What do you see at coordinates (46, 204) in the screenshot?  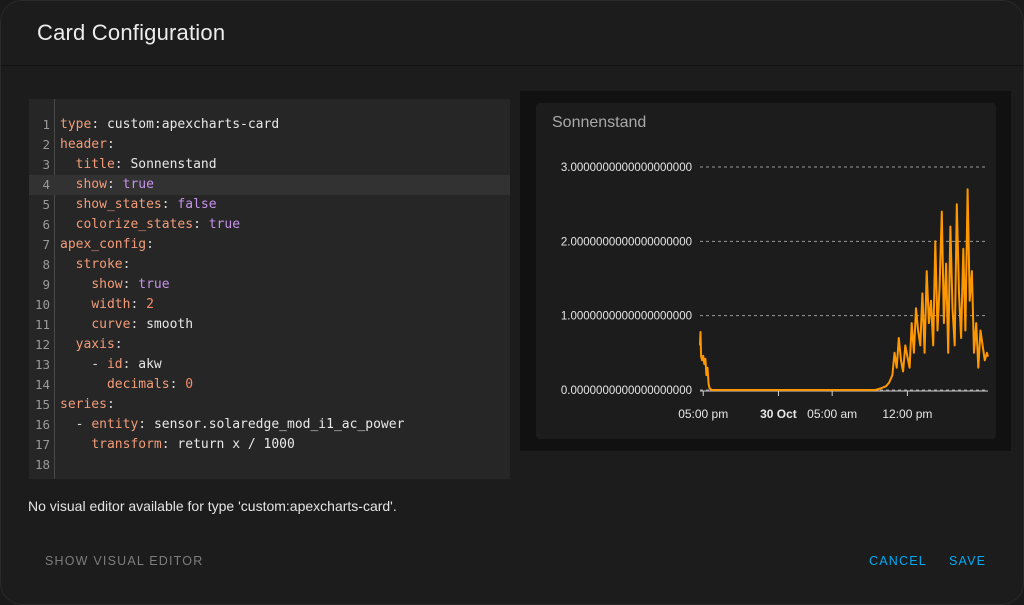 I see `line-number: 5` at bounding box center [46, 204].